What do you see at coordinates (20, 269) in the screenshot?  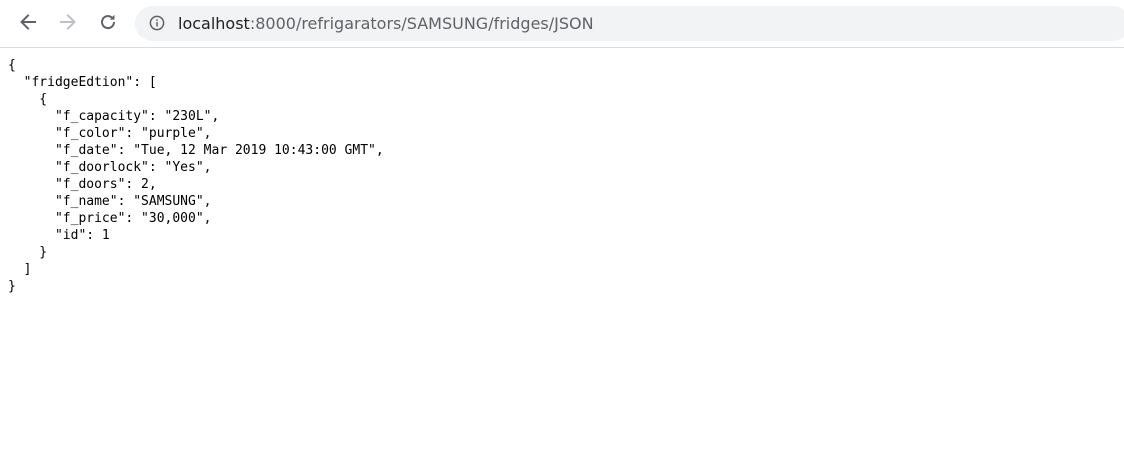 I see `json-line: ]` at bounding box center [20, 269].